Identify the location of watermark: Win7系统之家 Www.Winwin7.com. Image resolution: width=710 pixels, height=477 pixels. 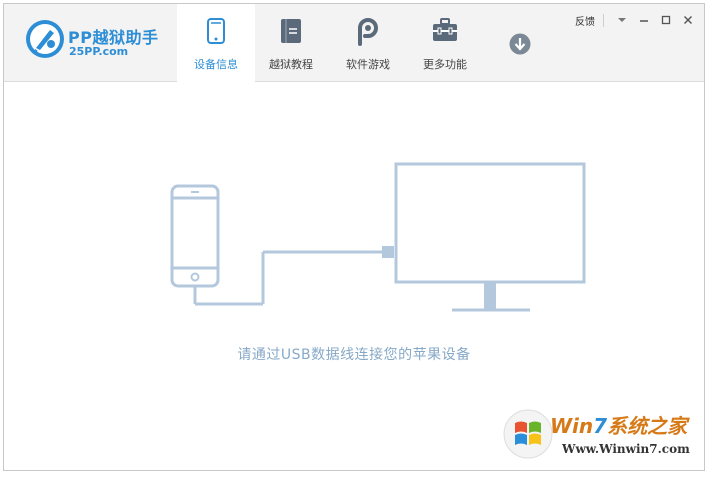
(600, 436).